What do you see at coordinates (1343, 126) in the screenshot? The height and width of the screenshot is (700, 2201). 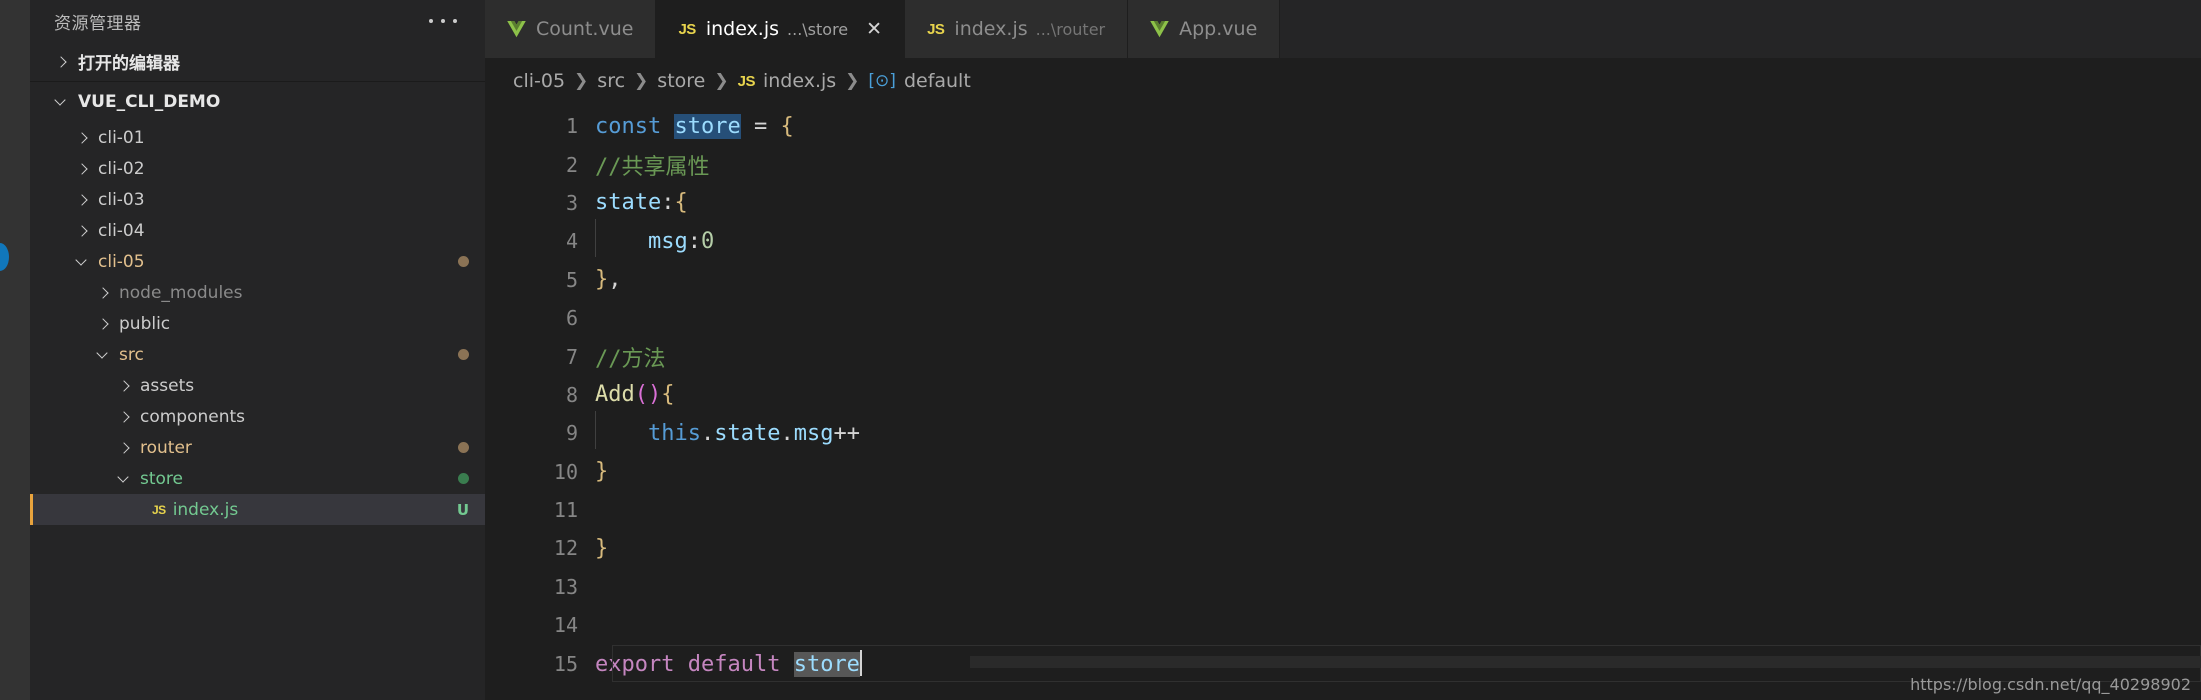 I see `code-line: 1 const store = {` at bounding box center [1343, 126].